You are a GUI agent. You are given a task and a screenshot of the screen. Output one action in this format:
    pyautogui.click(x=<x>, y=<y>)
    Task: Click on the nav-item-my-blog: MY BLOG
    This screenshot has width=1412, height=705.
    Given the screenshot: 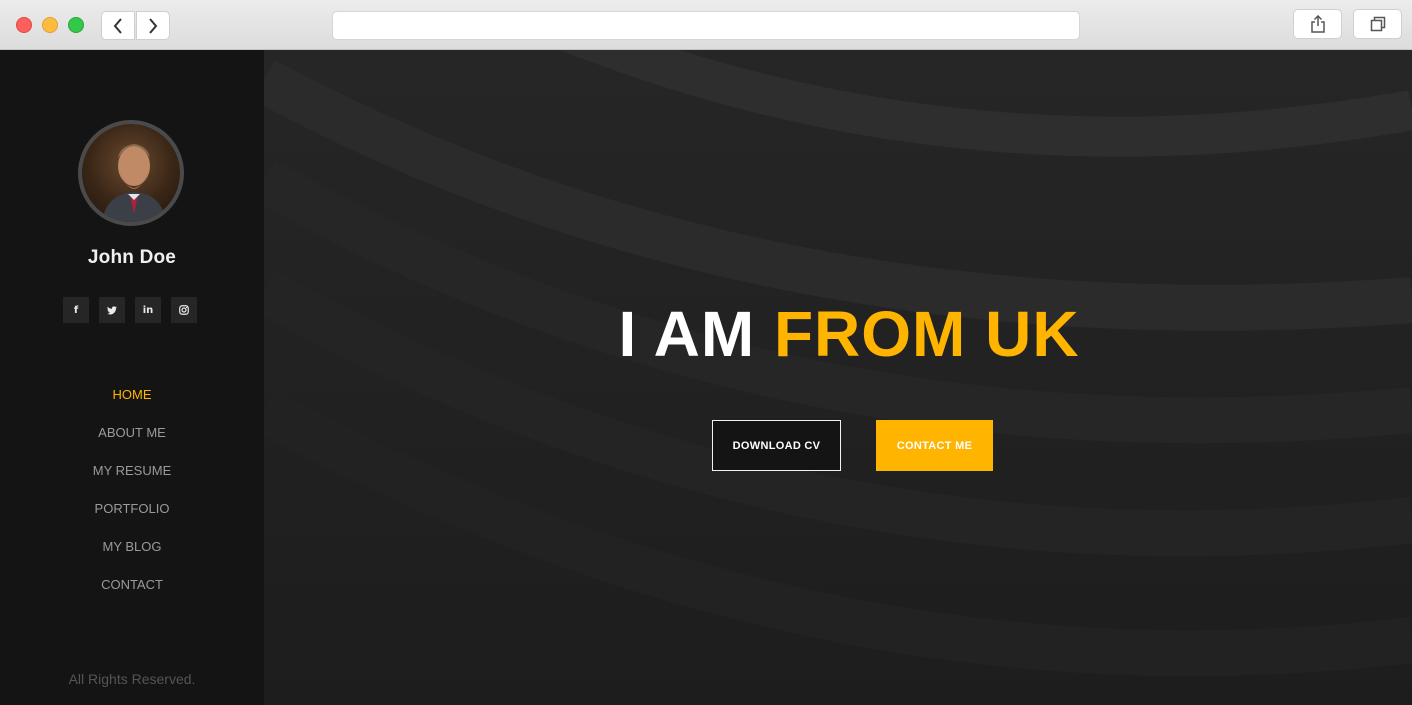 What is the action you would take?
    pyautogui.click(x=132, y=556)
    